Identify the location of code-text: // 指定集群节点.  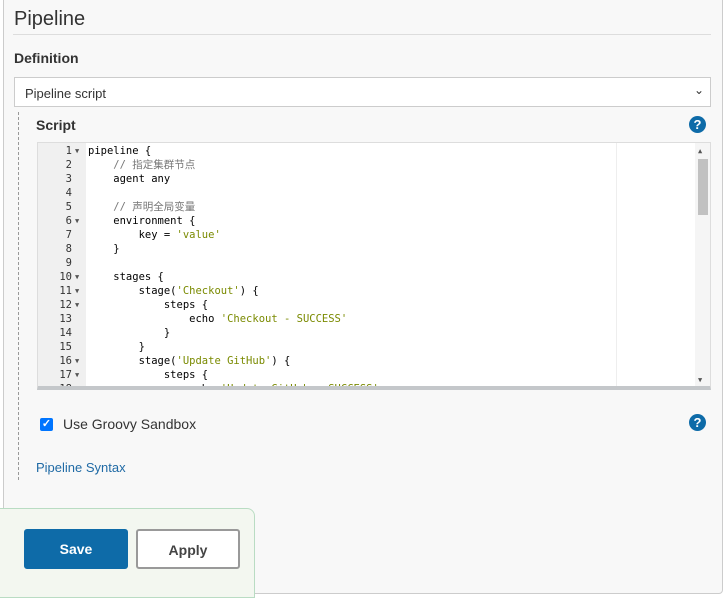
(142, 165).